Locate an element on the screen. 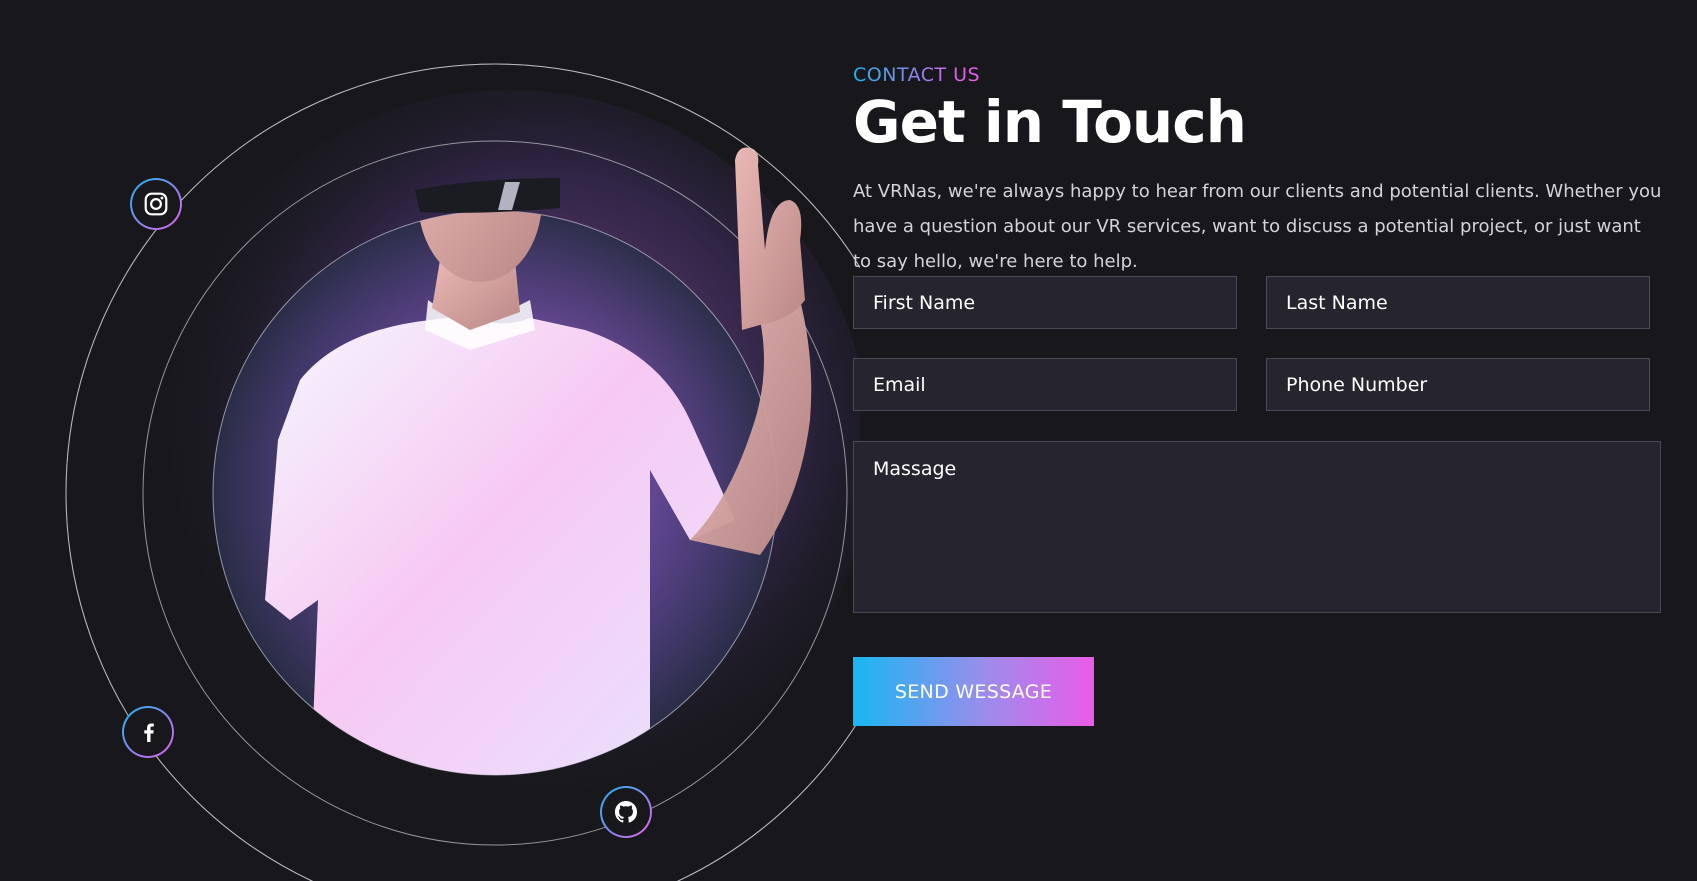 This screenshot has height=881, width=1697. facebook-button is located at coordinates (148, 732).